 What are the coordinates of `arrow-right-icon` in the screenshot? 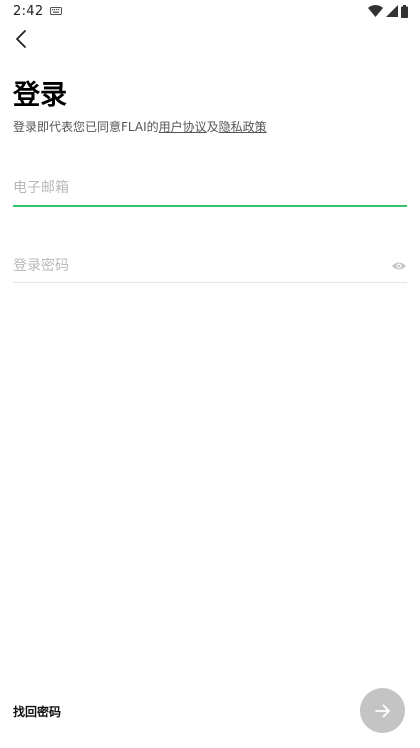 It's located at (382, 710).